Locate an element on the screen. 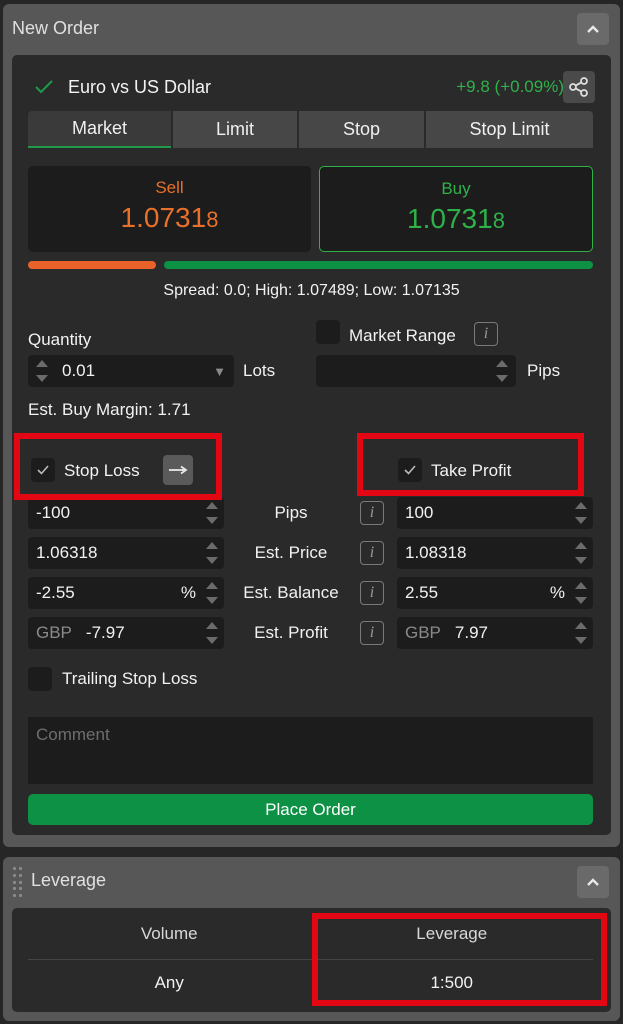 Image resolution: width=623 pixels, height=1024 pixels. take-profit-profit-input: GBP 7.97 is located at coordinates (495, 633).